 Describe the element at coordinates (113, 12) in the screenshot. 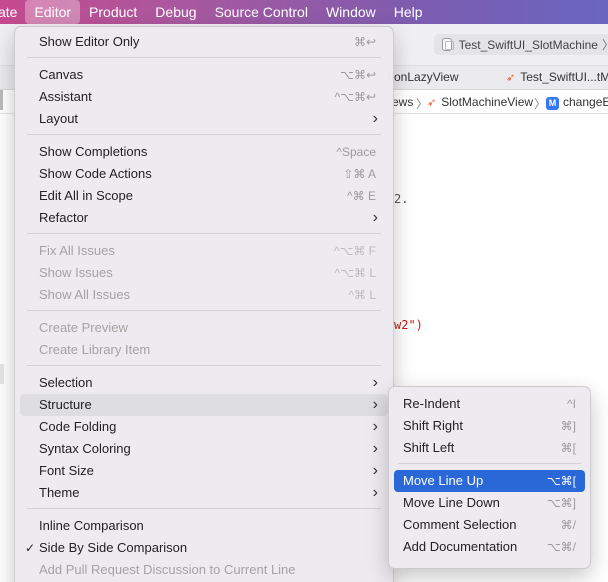

I see `menubar-item-product: Product` at that location.